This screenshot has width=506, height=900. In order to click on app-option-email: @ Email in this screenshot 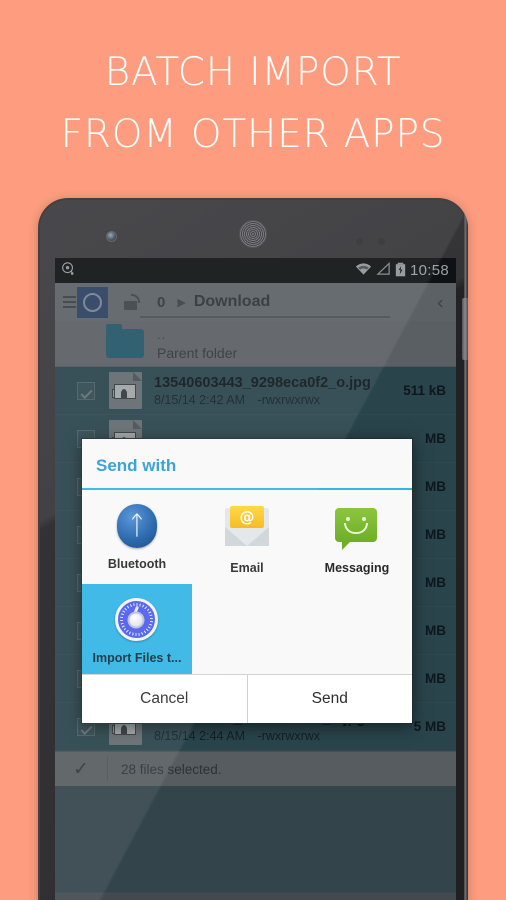, I will do `click(247, 537)`.